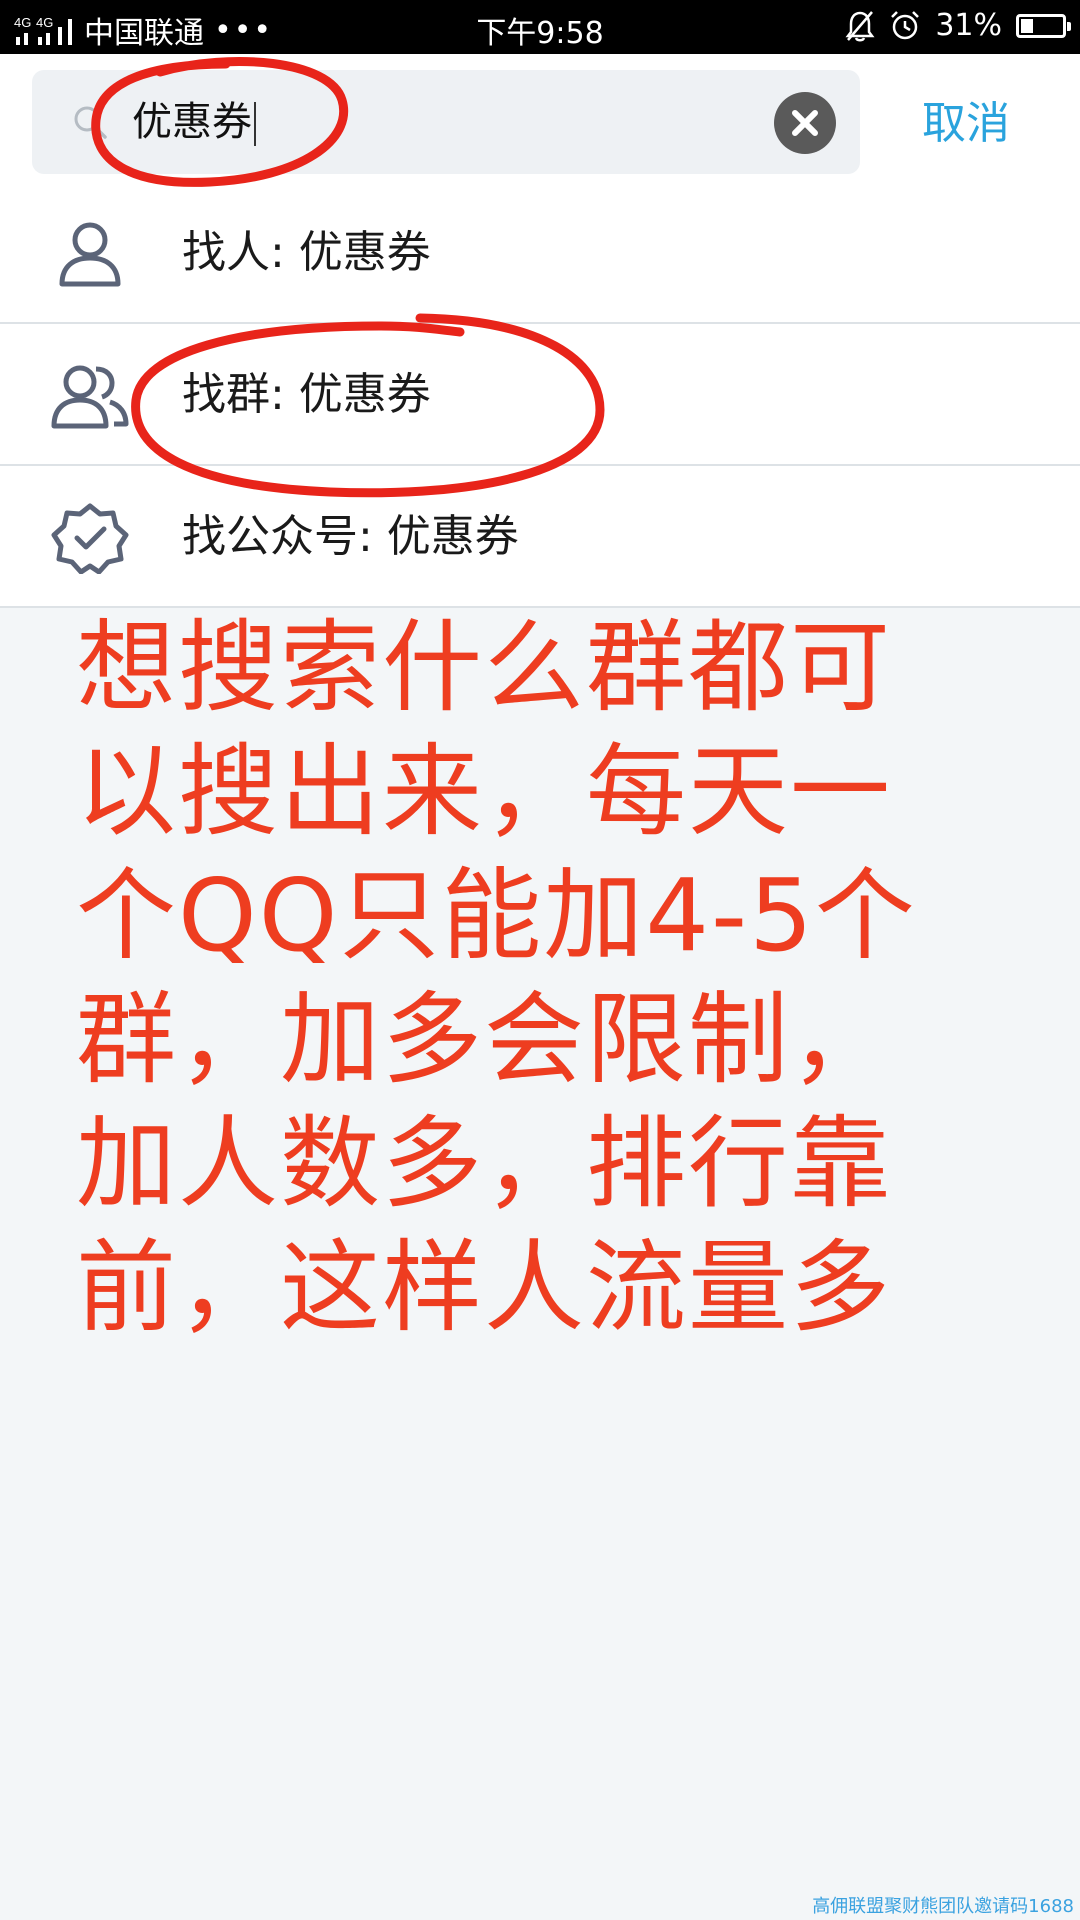 The width and height of the screenshot is (1080, 1920). Describe the element at coordinates (968, 25) in the screenshot. I see `battery-percent: 31%` at that location.